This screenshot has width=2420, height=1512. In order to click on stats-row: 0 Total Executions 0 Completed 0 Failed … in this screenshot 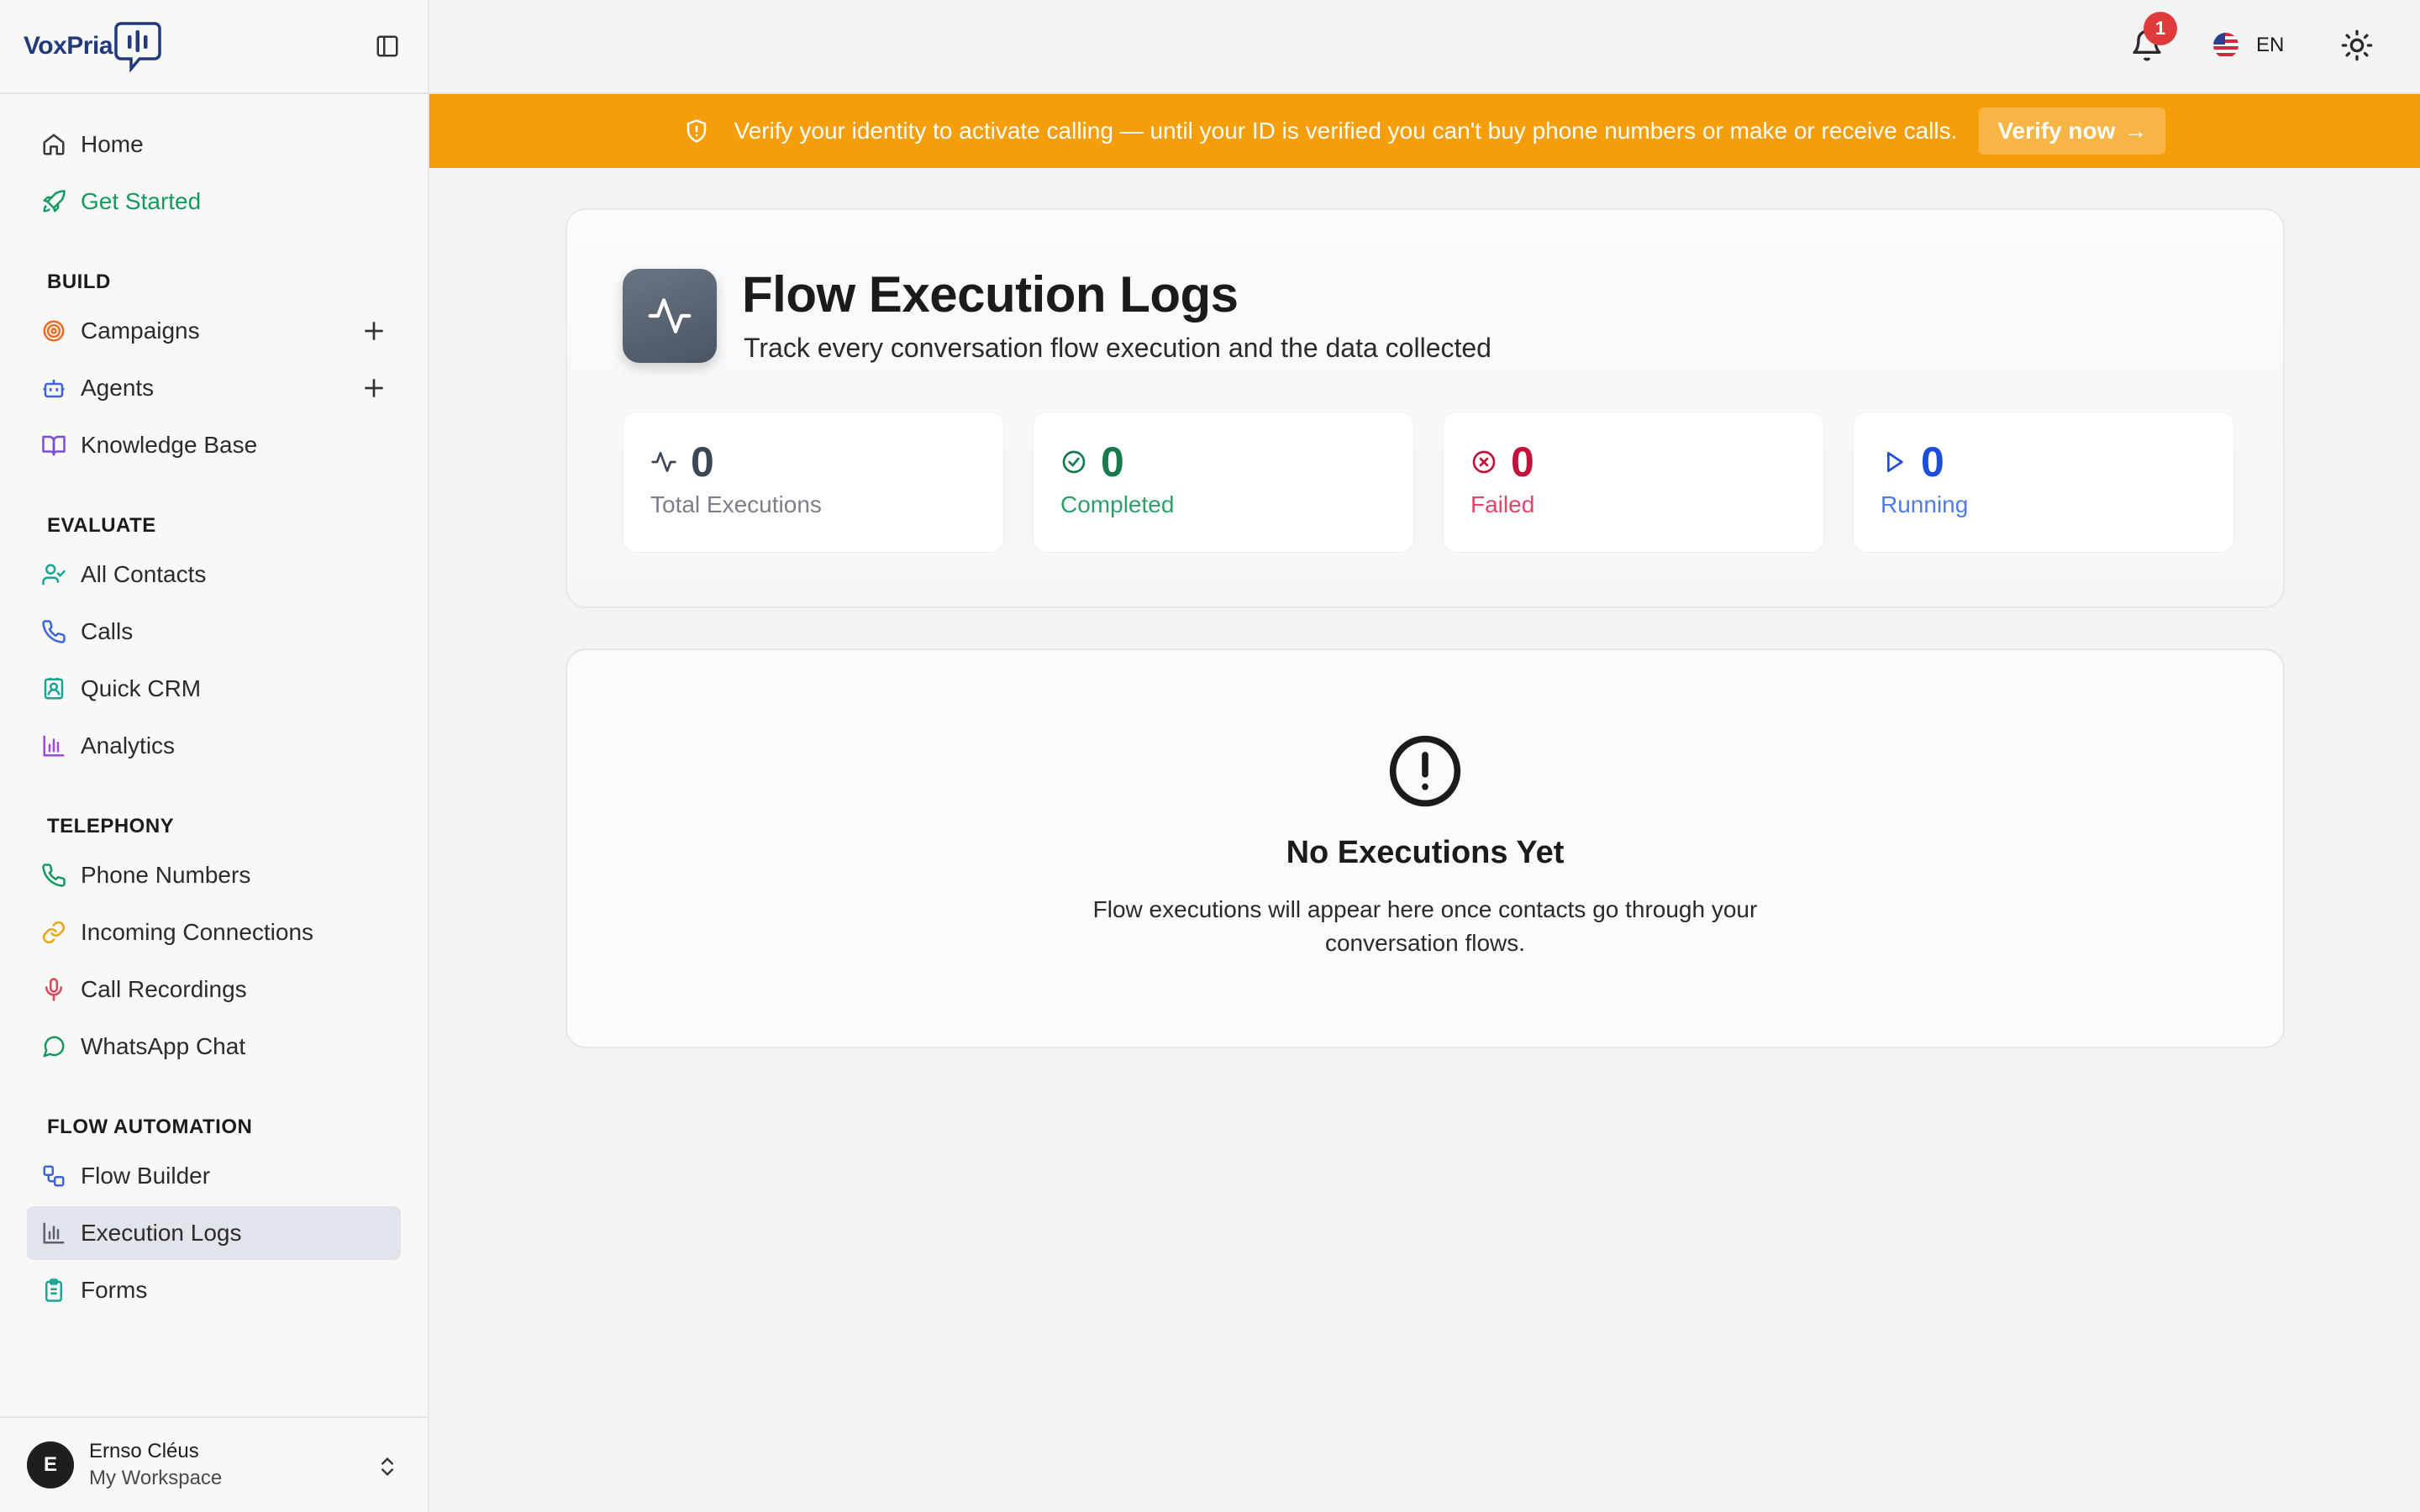, I will do `click(1428, 482)`.